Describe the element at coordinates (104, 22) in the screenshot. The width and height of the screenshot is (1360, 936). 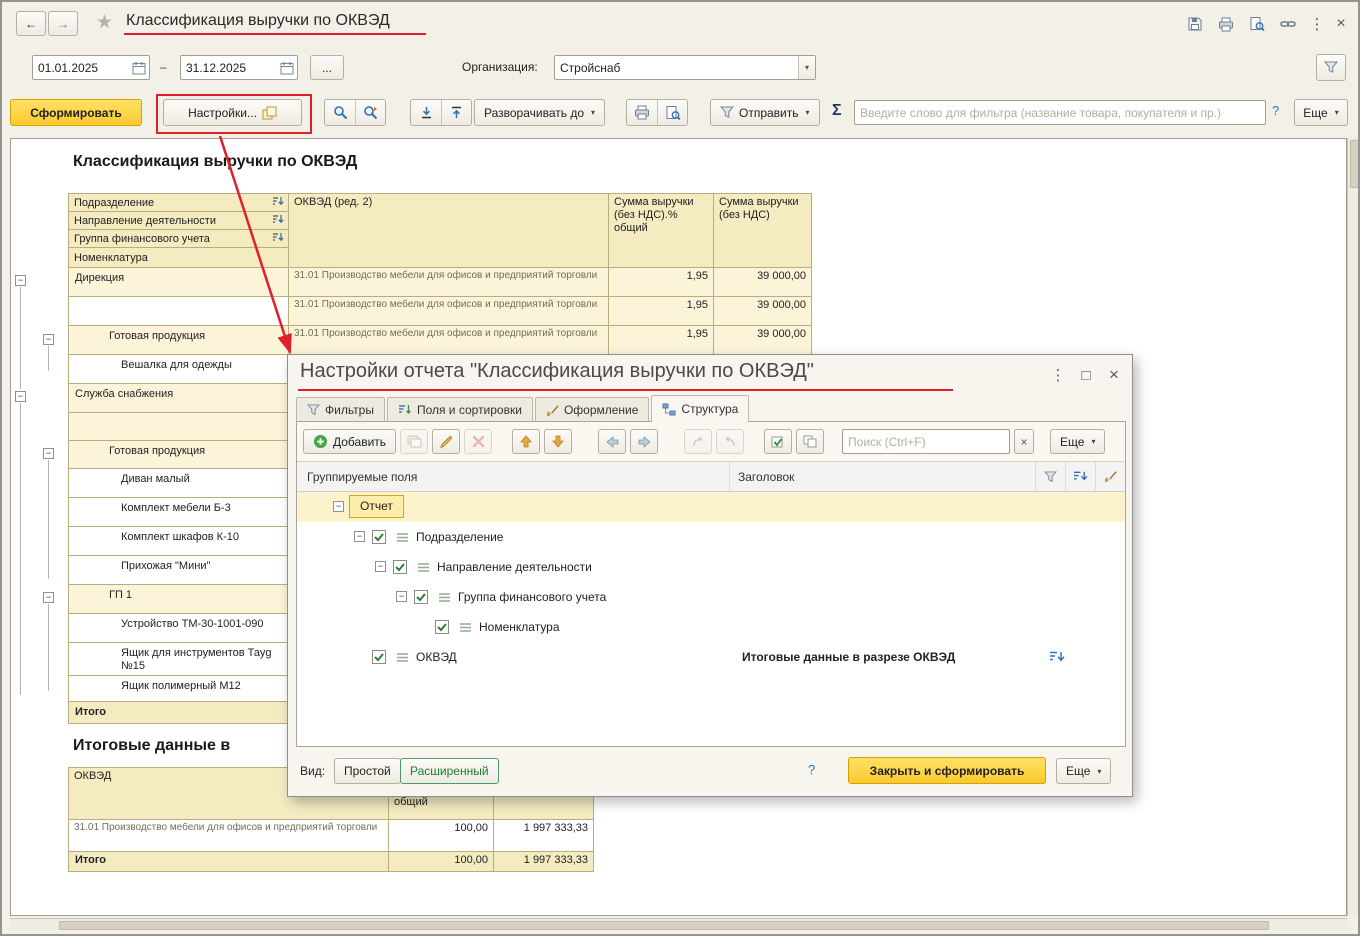
I see `favorite-star-icon: ★` at that location.